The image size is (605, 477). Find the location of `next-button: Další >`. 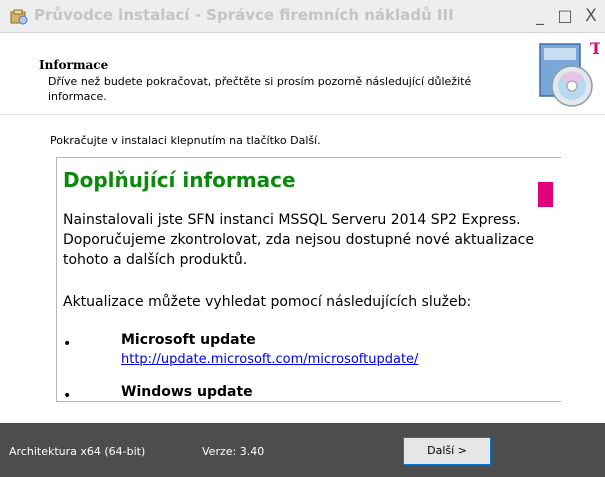

next-button: Další > is located at coordinates (447, 451).